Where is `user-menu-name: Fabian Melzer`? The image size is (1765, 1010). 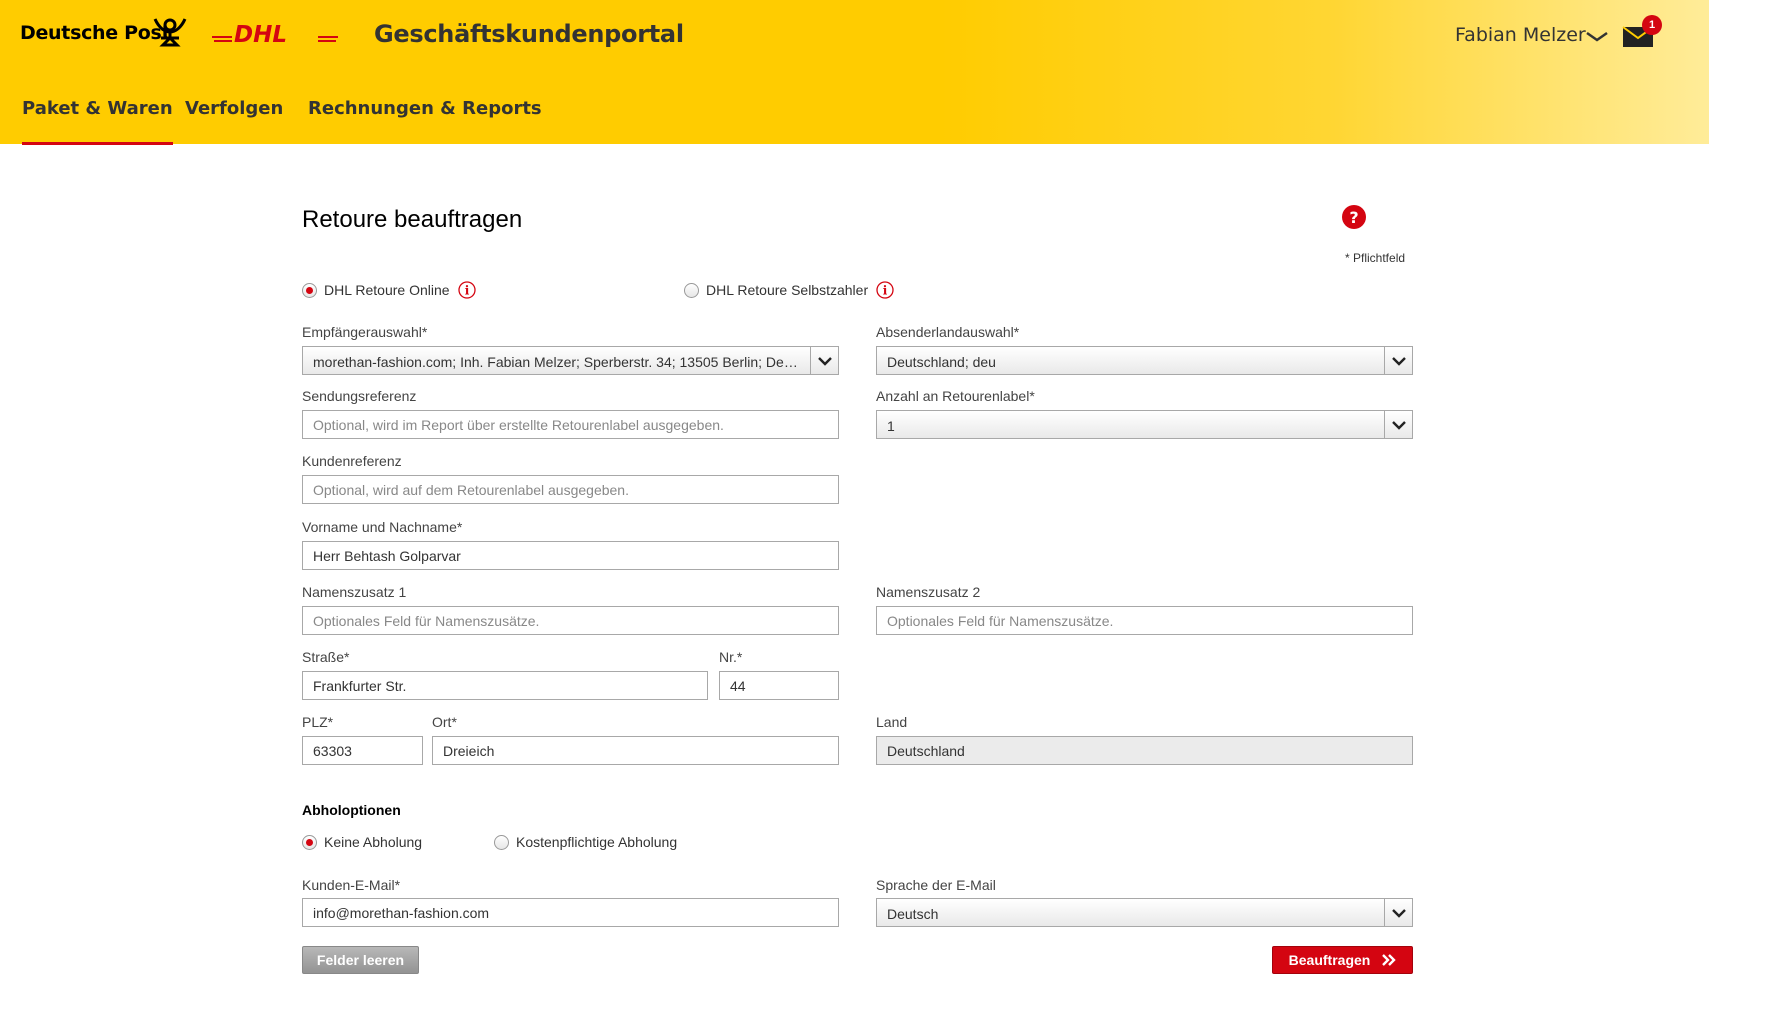 user-menu-name: Fabian Melzer is located at coordinates (1520, 35).